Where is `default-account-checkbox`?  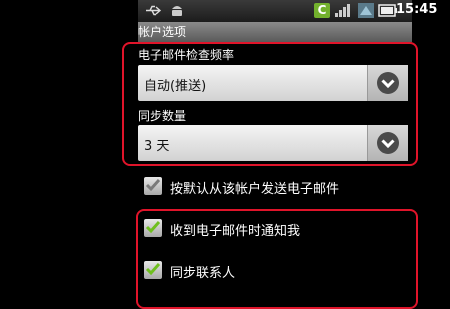 default-account-checkbox is located at coordinates (153, 186).